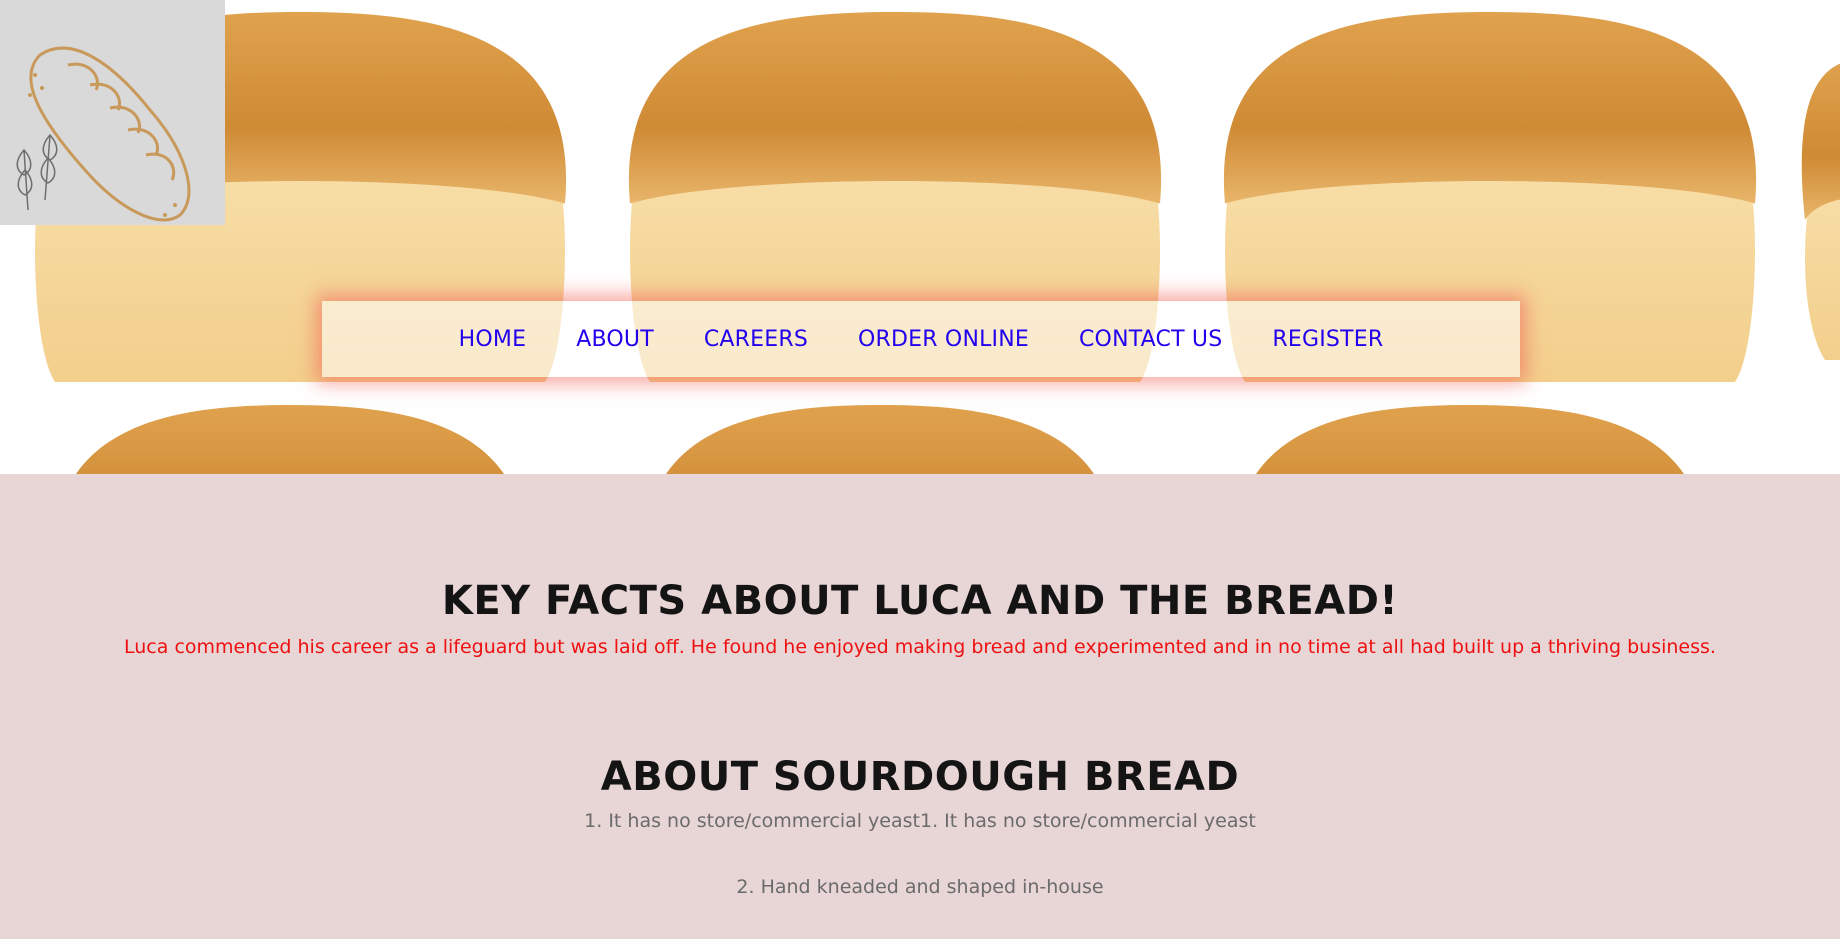  Describe the element at coordinates (920, 777) in the screenshot. I see `sourdough-heading: ABOUT SOURDOUGH BREAD` at that location.